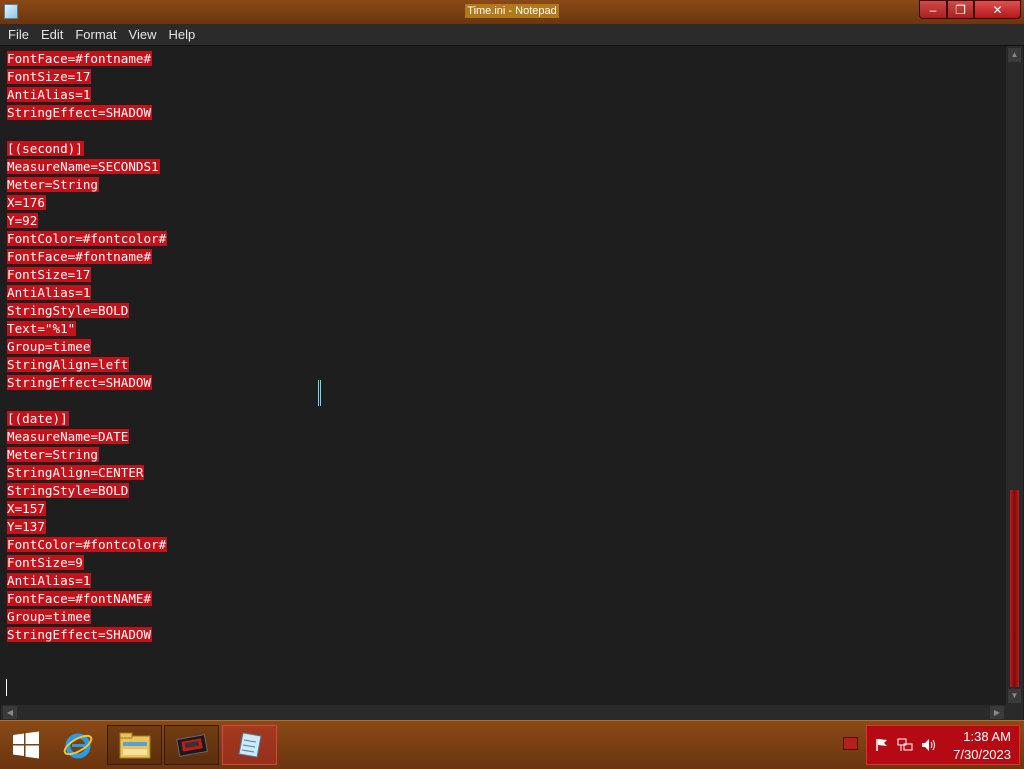 The width and height of the screenshot is (1024, 769). What do you see at coordinates (52, 34) in the screenshot?
I see `menu-edit: Edit` at bounding box center [52, 34].